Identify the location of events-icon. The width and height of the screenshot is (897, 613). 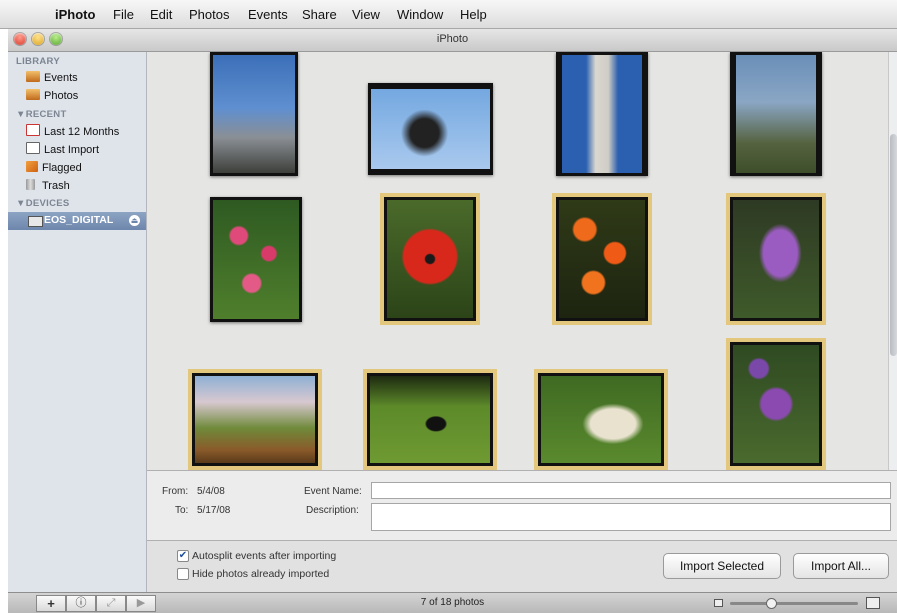
(33, 76).